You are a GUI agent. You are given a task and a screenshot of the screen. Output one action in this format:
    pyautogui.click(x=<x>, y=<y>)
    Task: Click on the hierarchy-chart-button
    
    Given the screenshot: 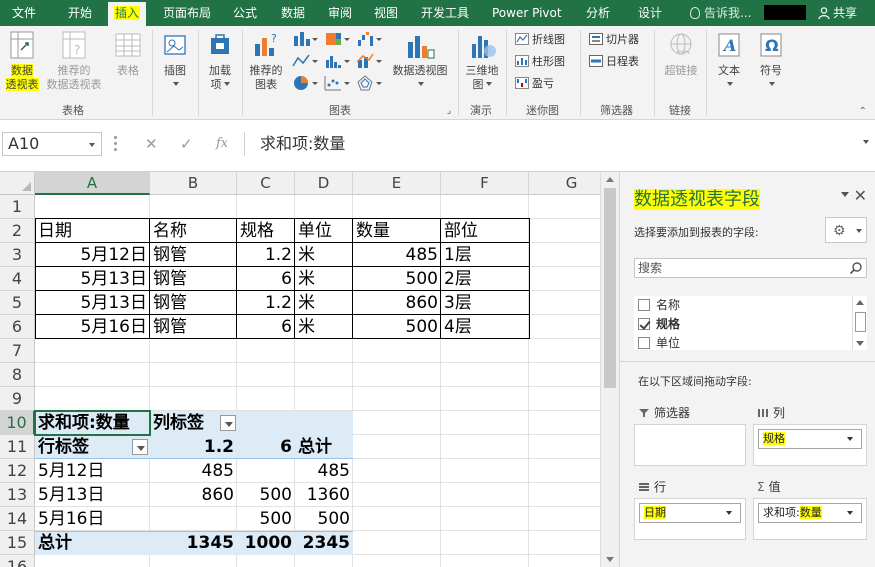 What is the action you would take?
    pyautogui.click(x=337, y=41)
    